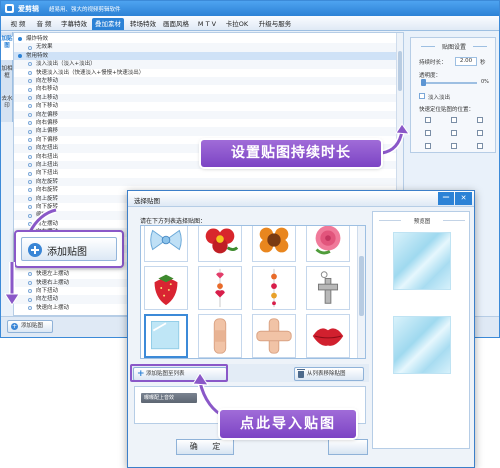 Image resolution: width=500 pixels, height=468 pixels. Describe the element at coordinates (301, 373) in the screenshot. I see `trash-icon` at that location.